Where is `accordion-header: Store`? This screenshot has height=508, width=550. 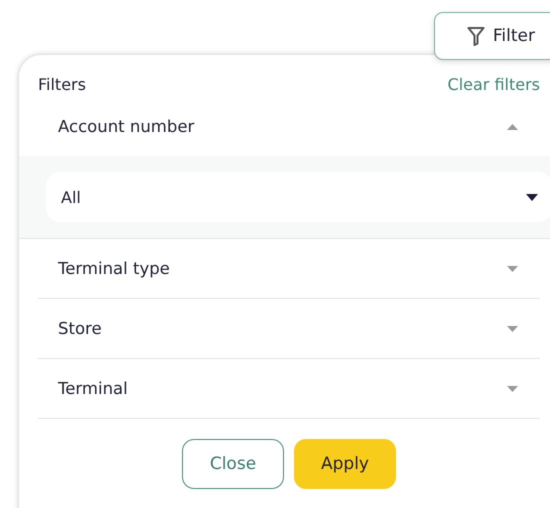 accordion-header: Store is located at coordinates (289, 329).